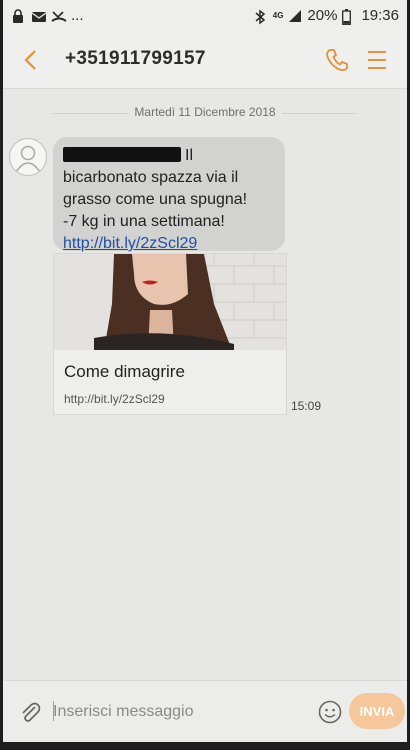  I want to click on attach-button, so click(30, 712).